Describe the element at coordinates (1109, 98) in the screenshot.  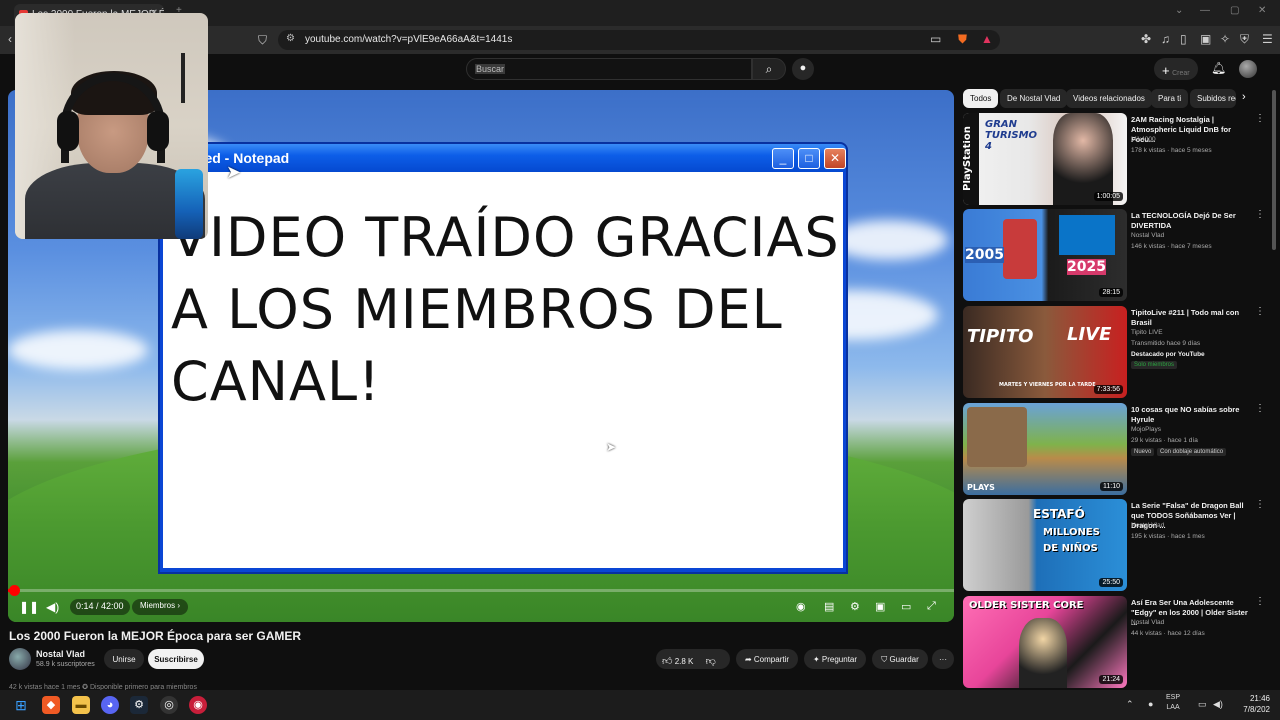
I see `chip-related: Videos relacionados` at that location.